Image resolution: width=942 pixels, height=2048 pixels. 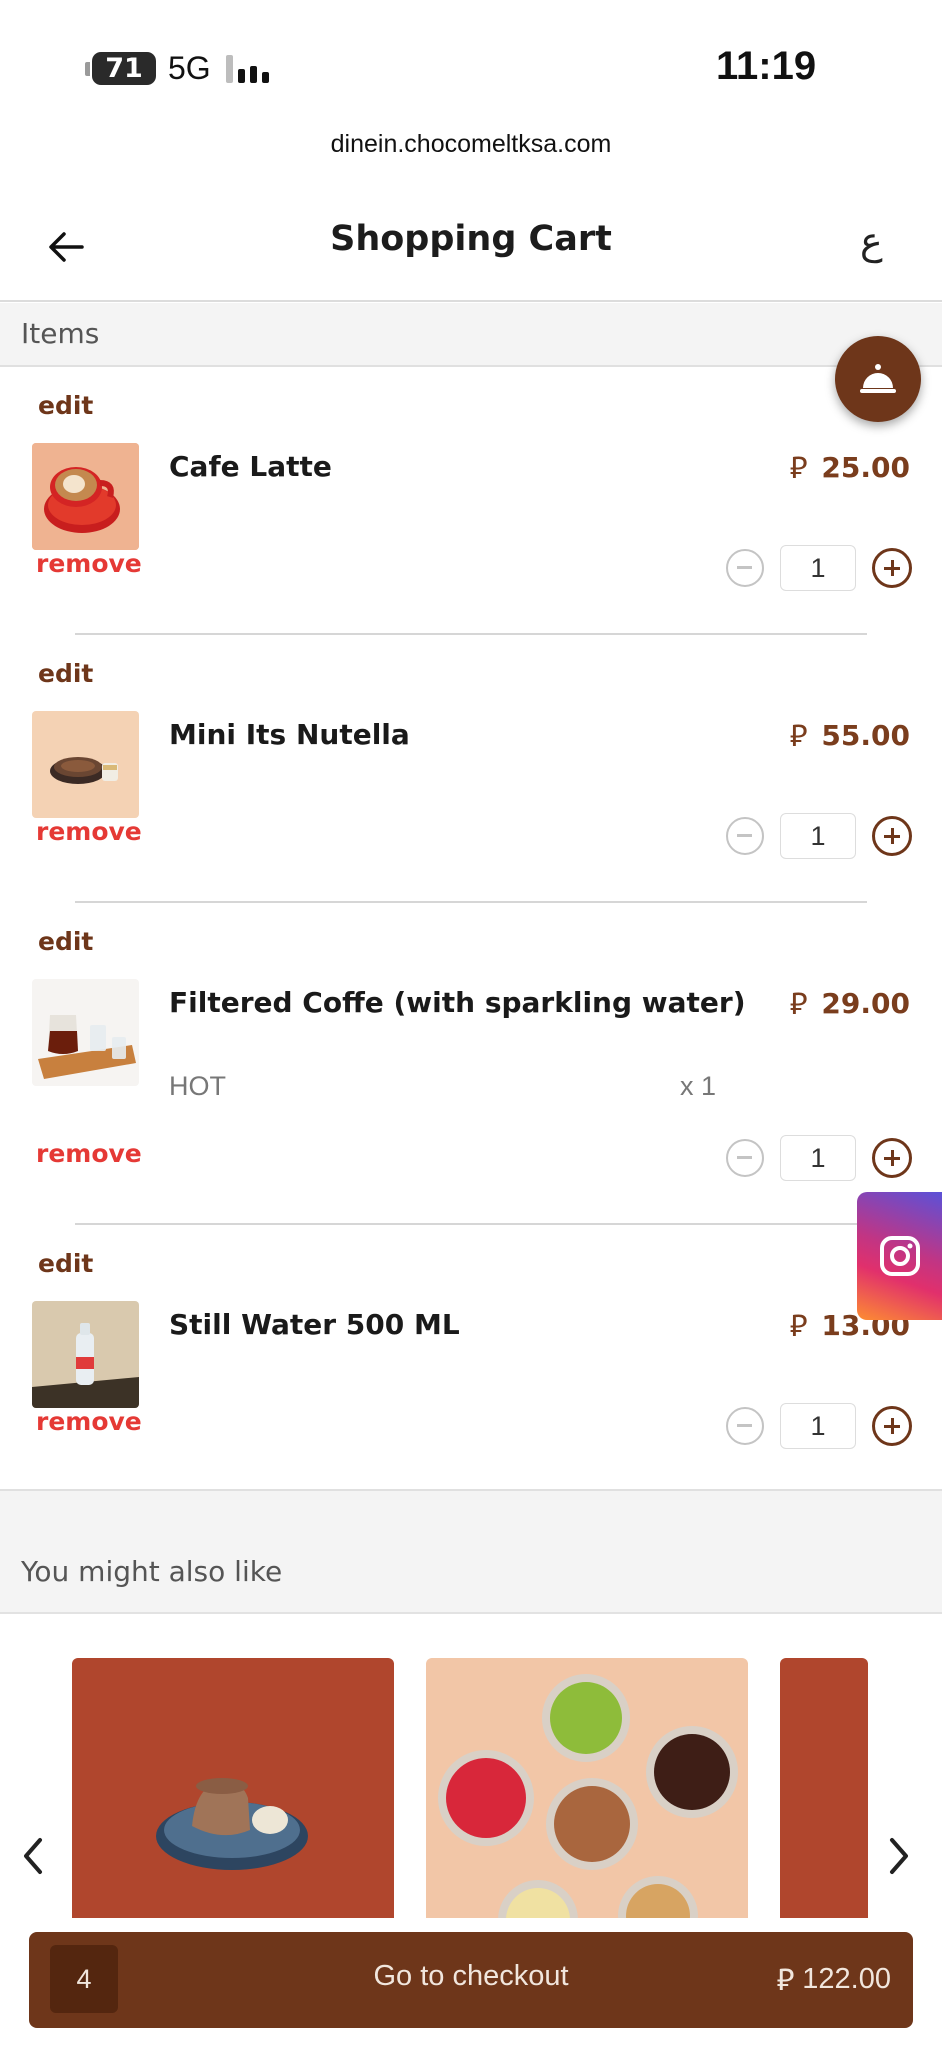 I want to click on cart-item: edit Cafe Latte ⃁ 25.00 remove 1, so click(x=471, y=501).